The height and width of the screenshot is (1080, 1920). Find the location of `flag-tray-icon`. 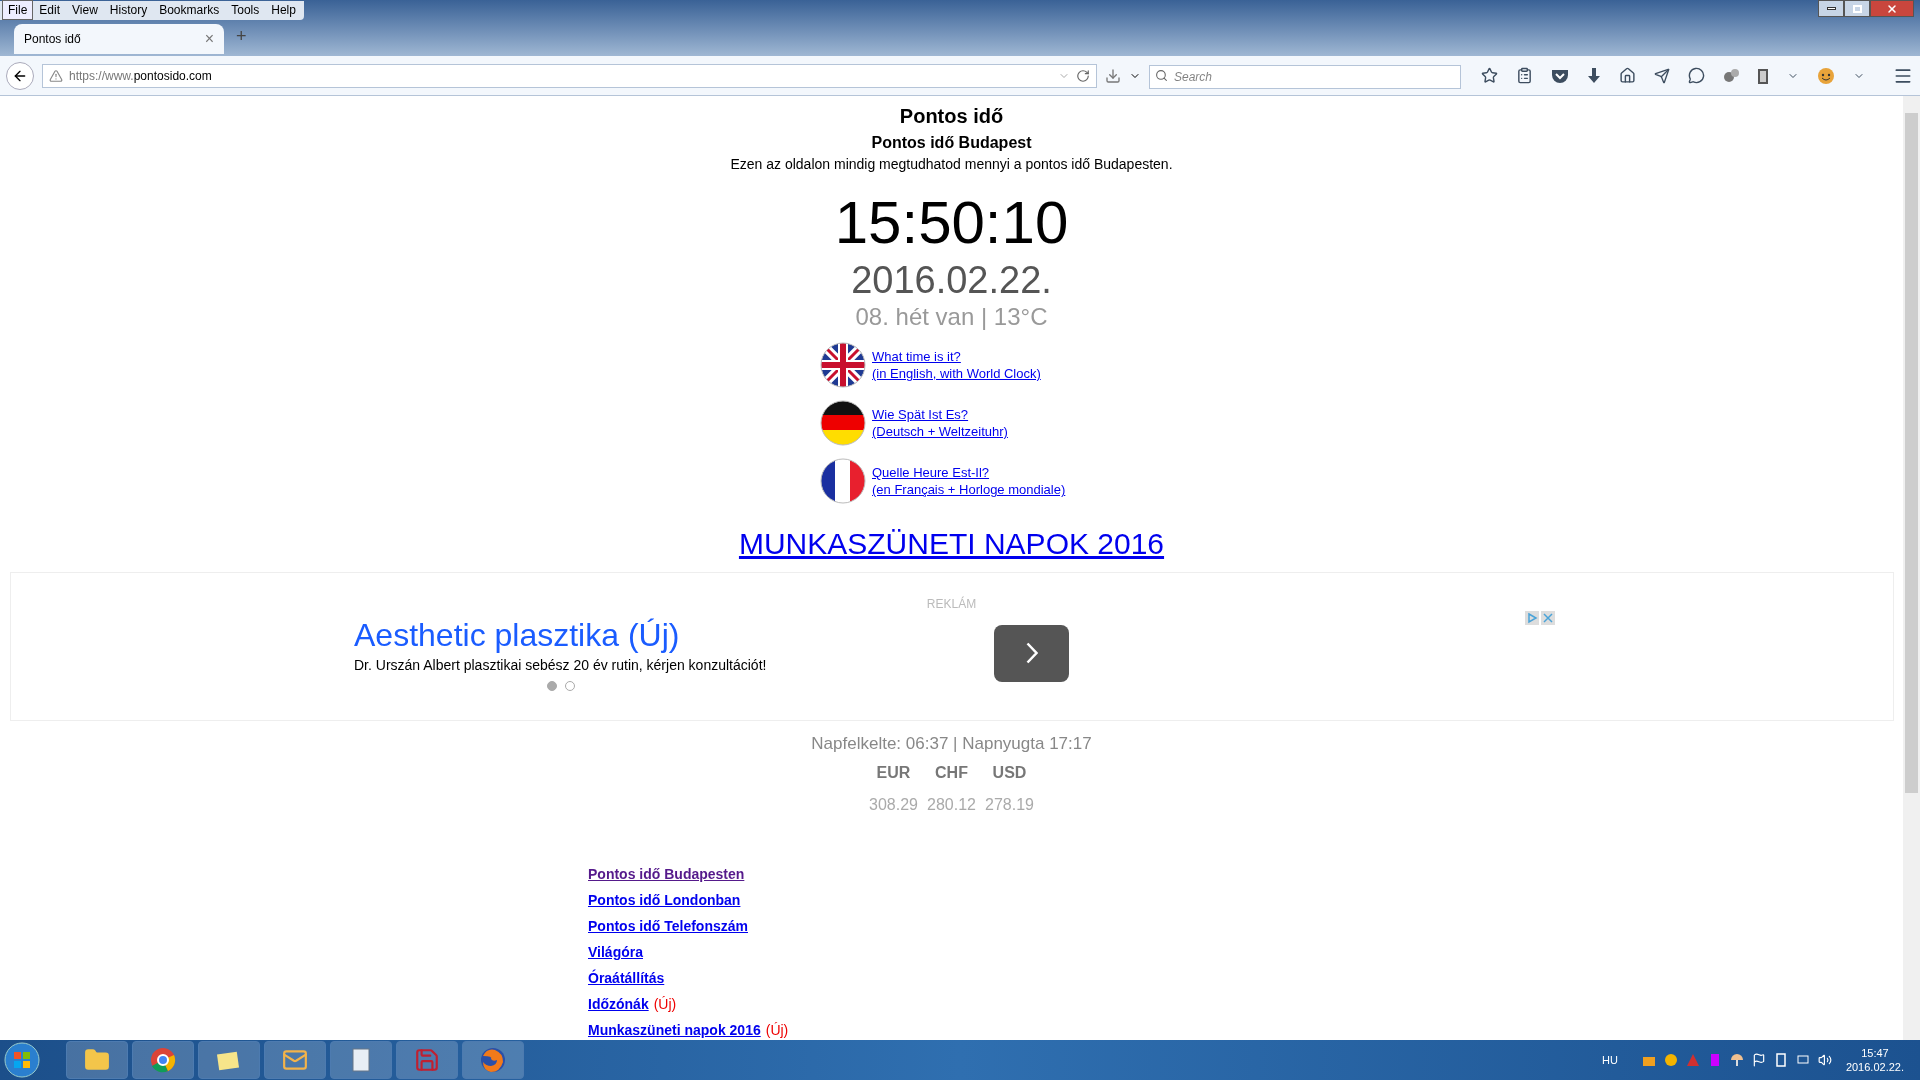

flag-tray-icon is located at coordinates (1758, 1060).